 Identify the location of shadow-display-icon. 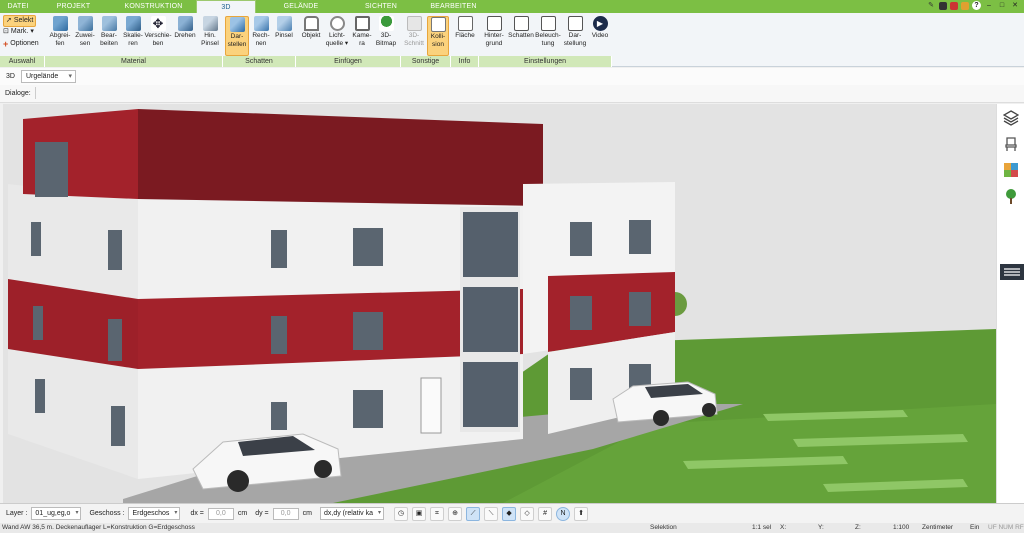
(237, 24).